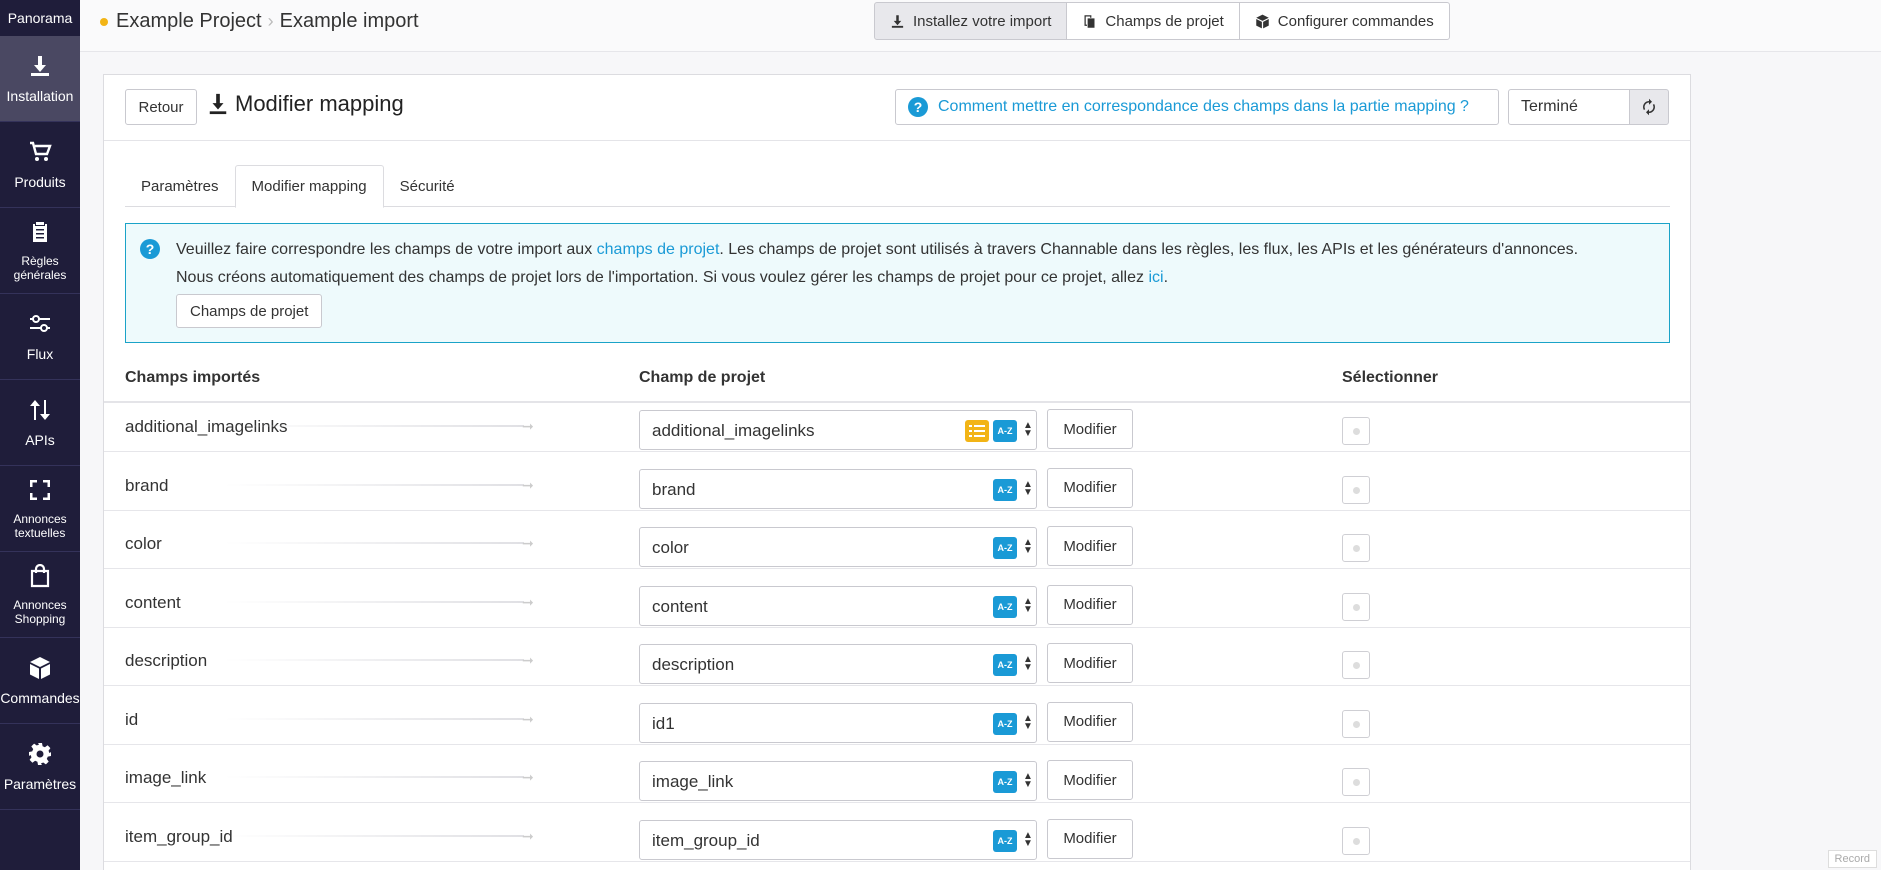  Describe the element at coordinates (1344, 21) in the screenshot. I see `configure-orders-button: Configurer commandes` at that location.